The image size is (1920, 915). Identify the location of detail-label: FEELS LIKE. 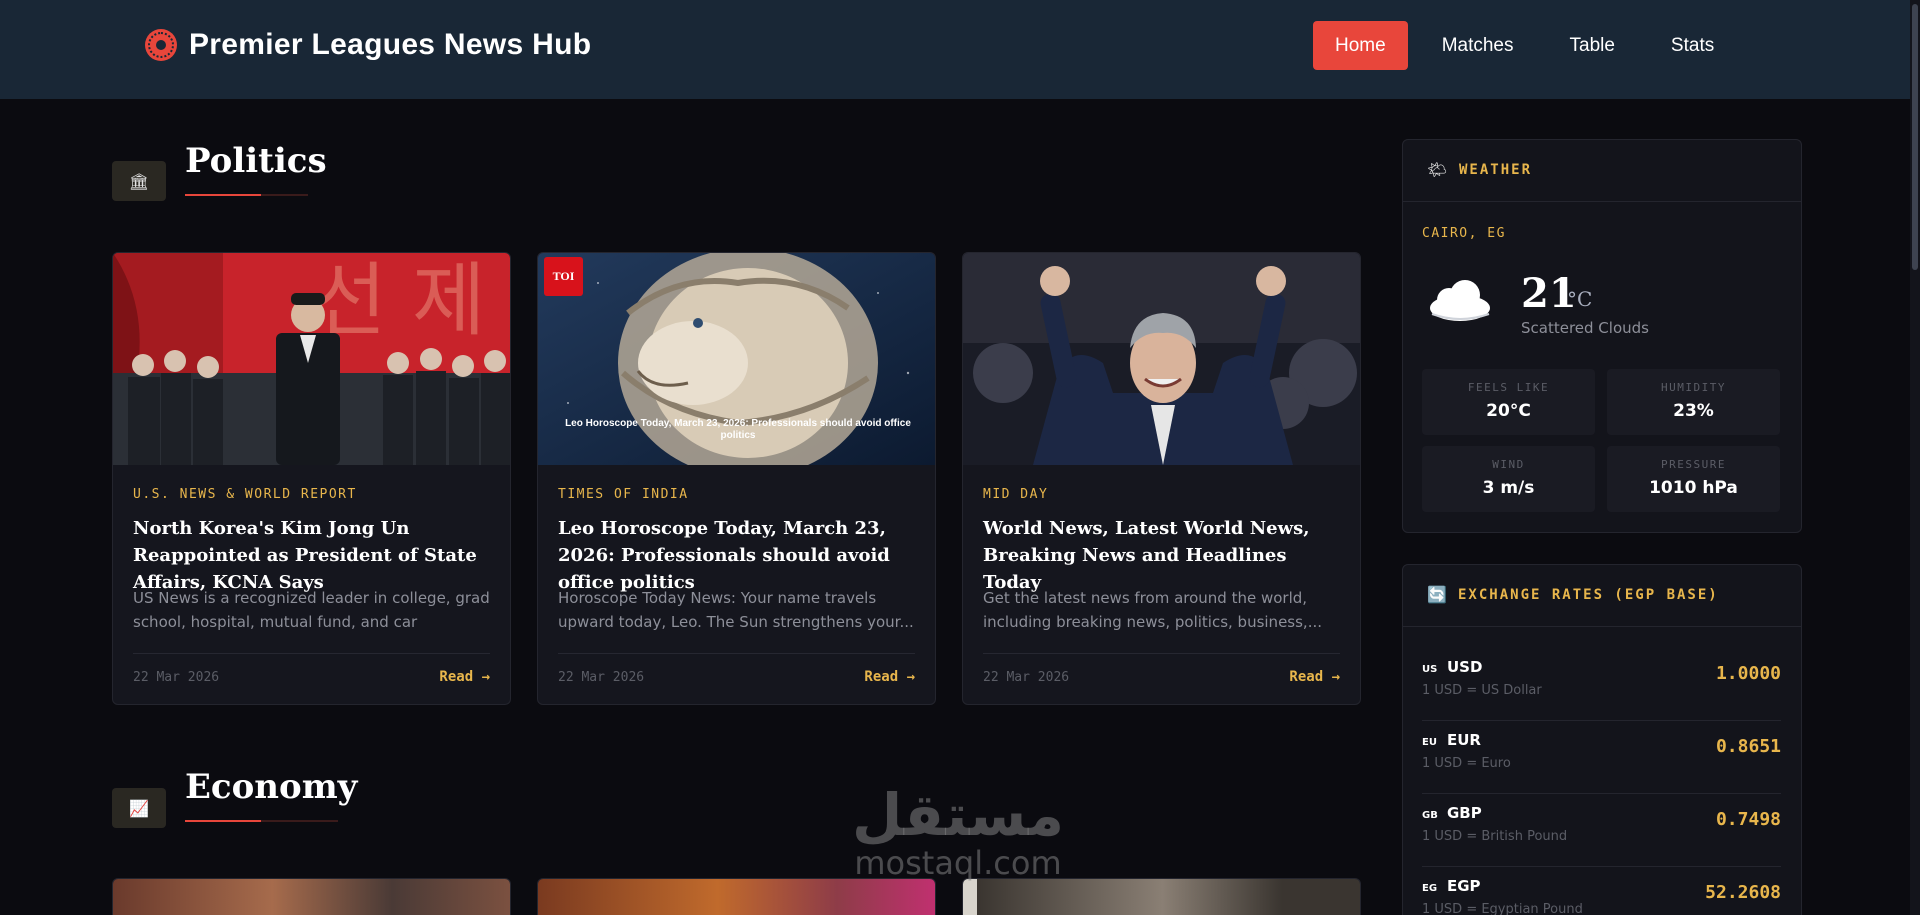
(1508, 387).